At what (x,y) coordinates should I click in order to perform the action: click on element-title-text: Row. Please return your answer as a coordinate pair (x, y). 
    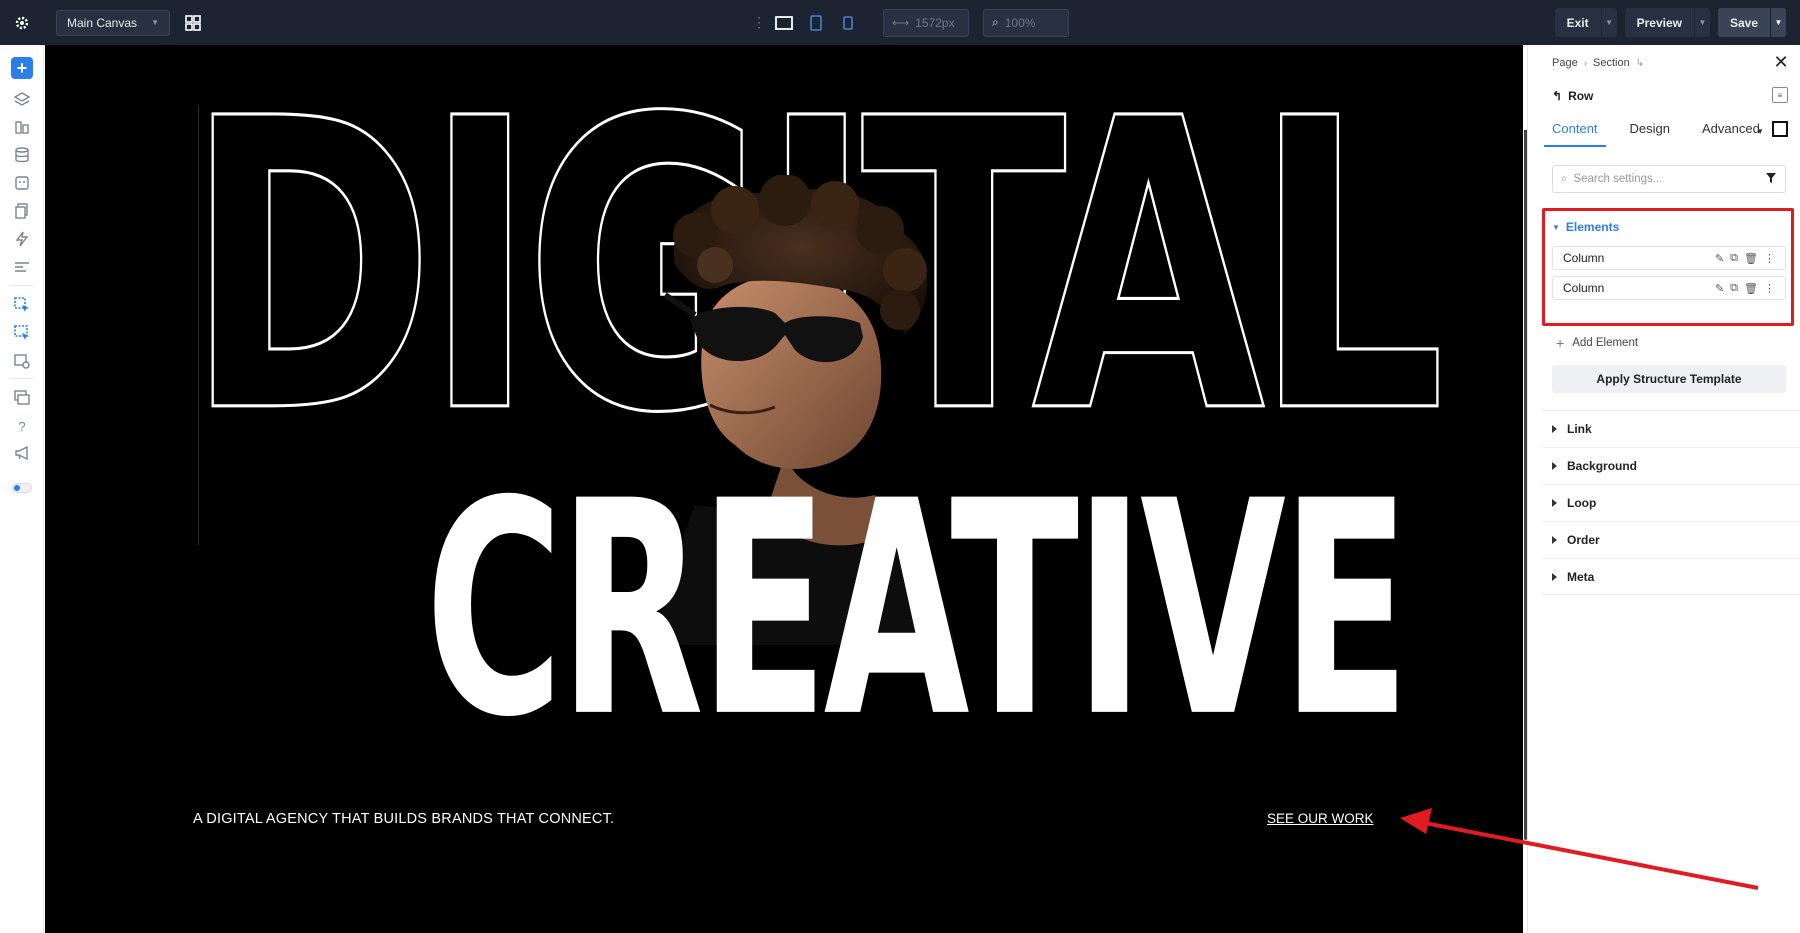
    Looking at the image, I should click on (1581, 96).